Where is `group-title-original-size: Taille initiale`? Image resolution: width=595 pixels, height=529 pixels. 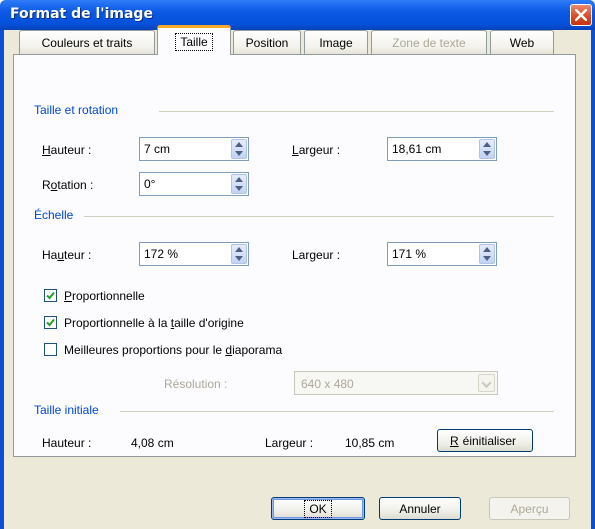
group-title-original-size: Taille initiale is located at coordinates (66, 410).